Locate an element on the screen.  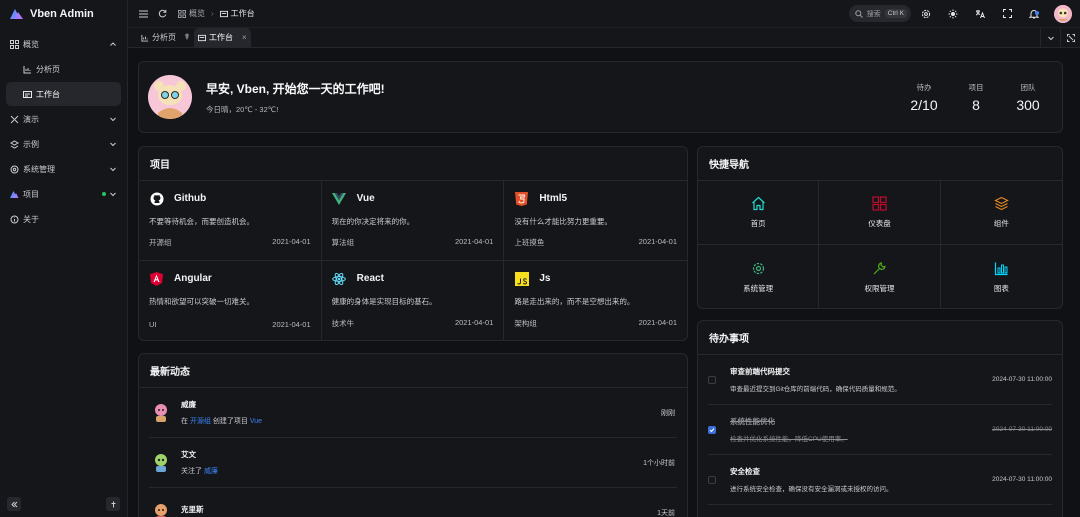
grid-icon is located at coordinates (182, 13).